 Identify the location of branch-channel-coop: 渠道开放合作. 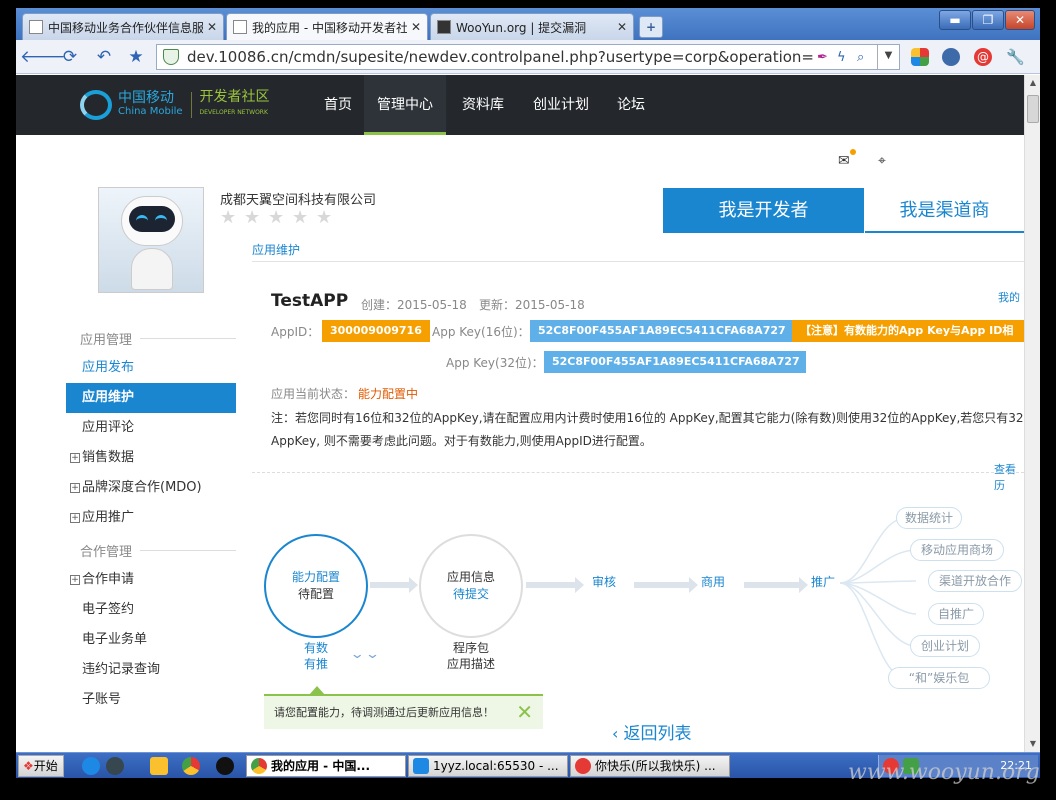
(975, 581).